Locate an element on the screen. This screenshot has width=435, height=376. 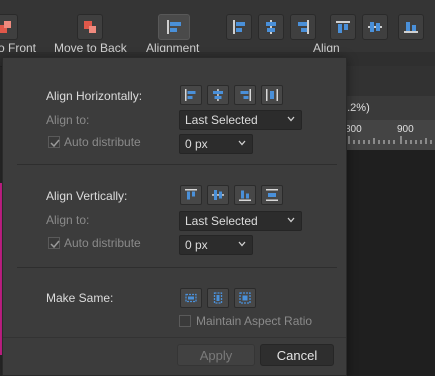
toolbar: o Front Move to Back Alignment Align is located at coordinates (217, 27).